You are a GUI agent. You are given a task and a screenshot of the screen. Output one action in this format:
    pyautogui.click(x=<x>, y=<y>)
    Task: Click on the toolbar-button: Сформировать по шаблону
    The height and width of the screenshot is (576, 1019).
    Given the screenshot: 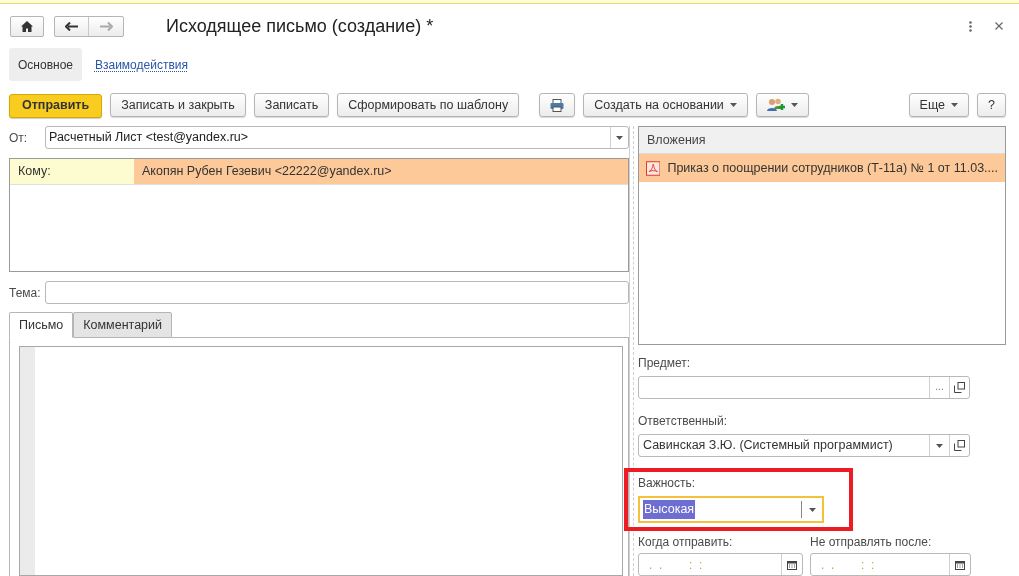 What is the action you would take?
    pyautogui.click(x=428, y=105)
    